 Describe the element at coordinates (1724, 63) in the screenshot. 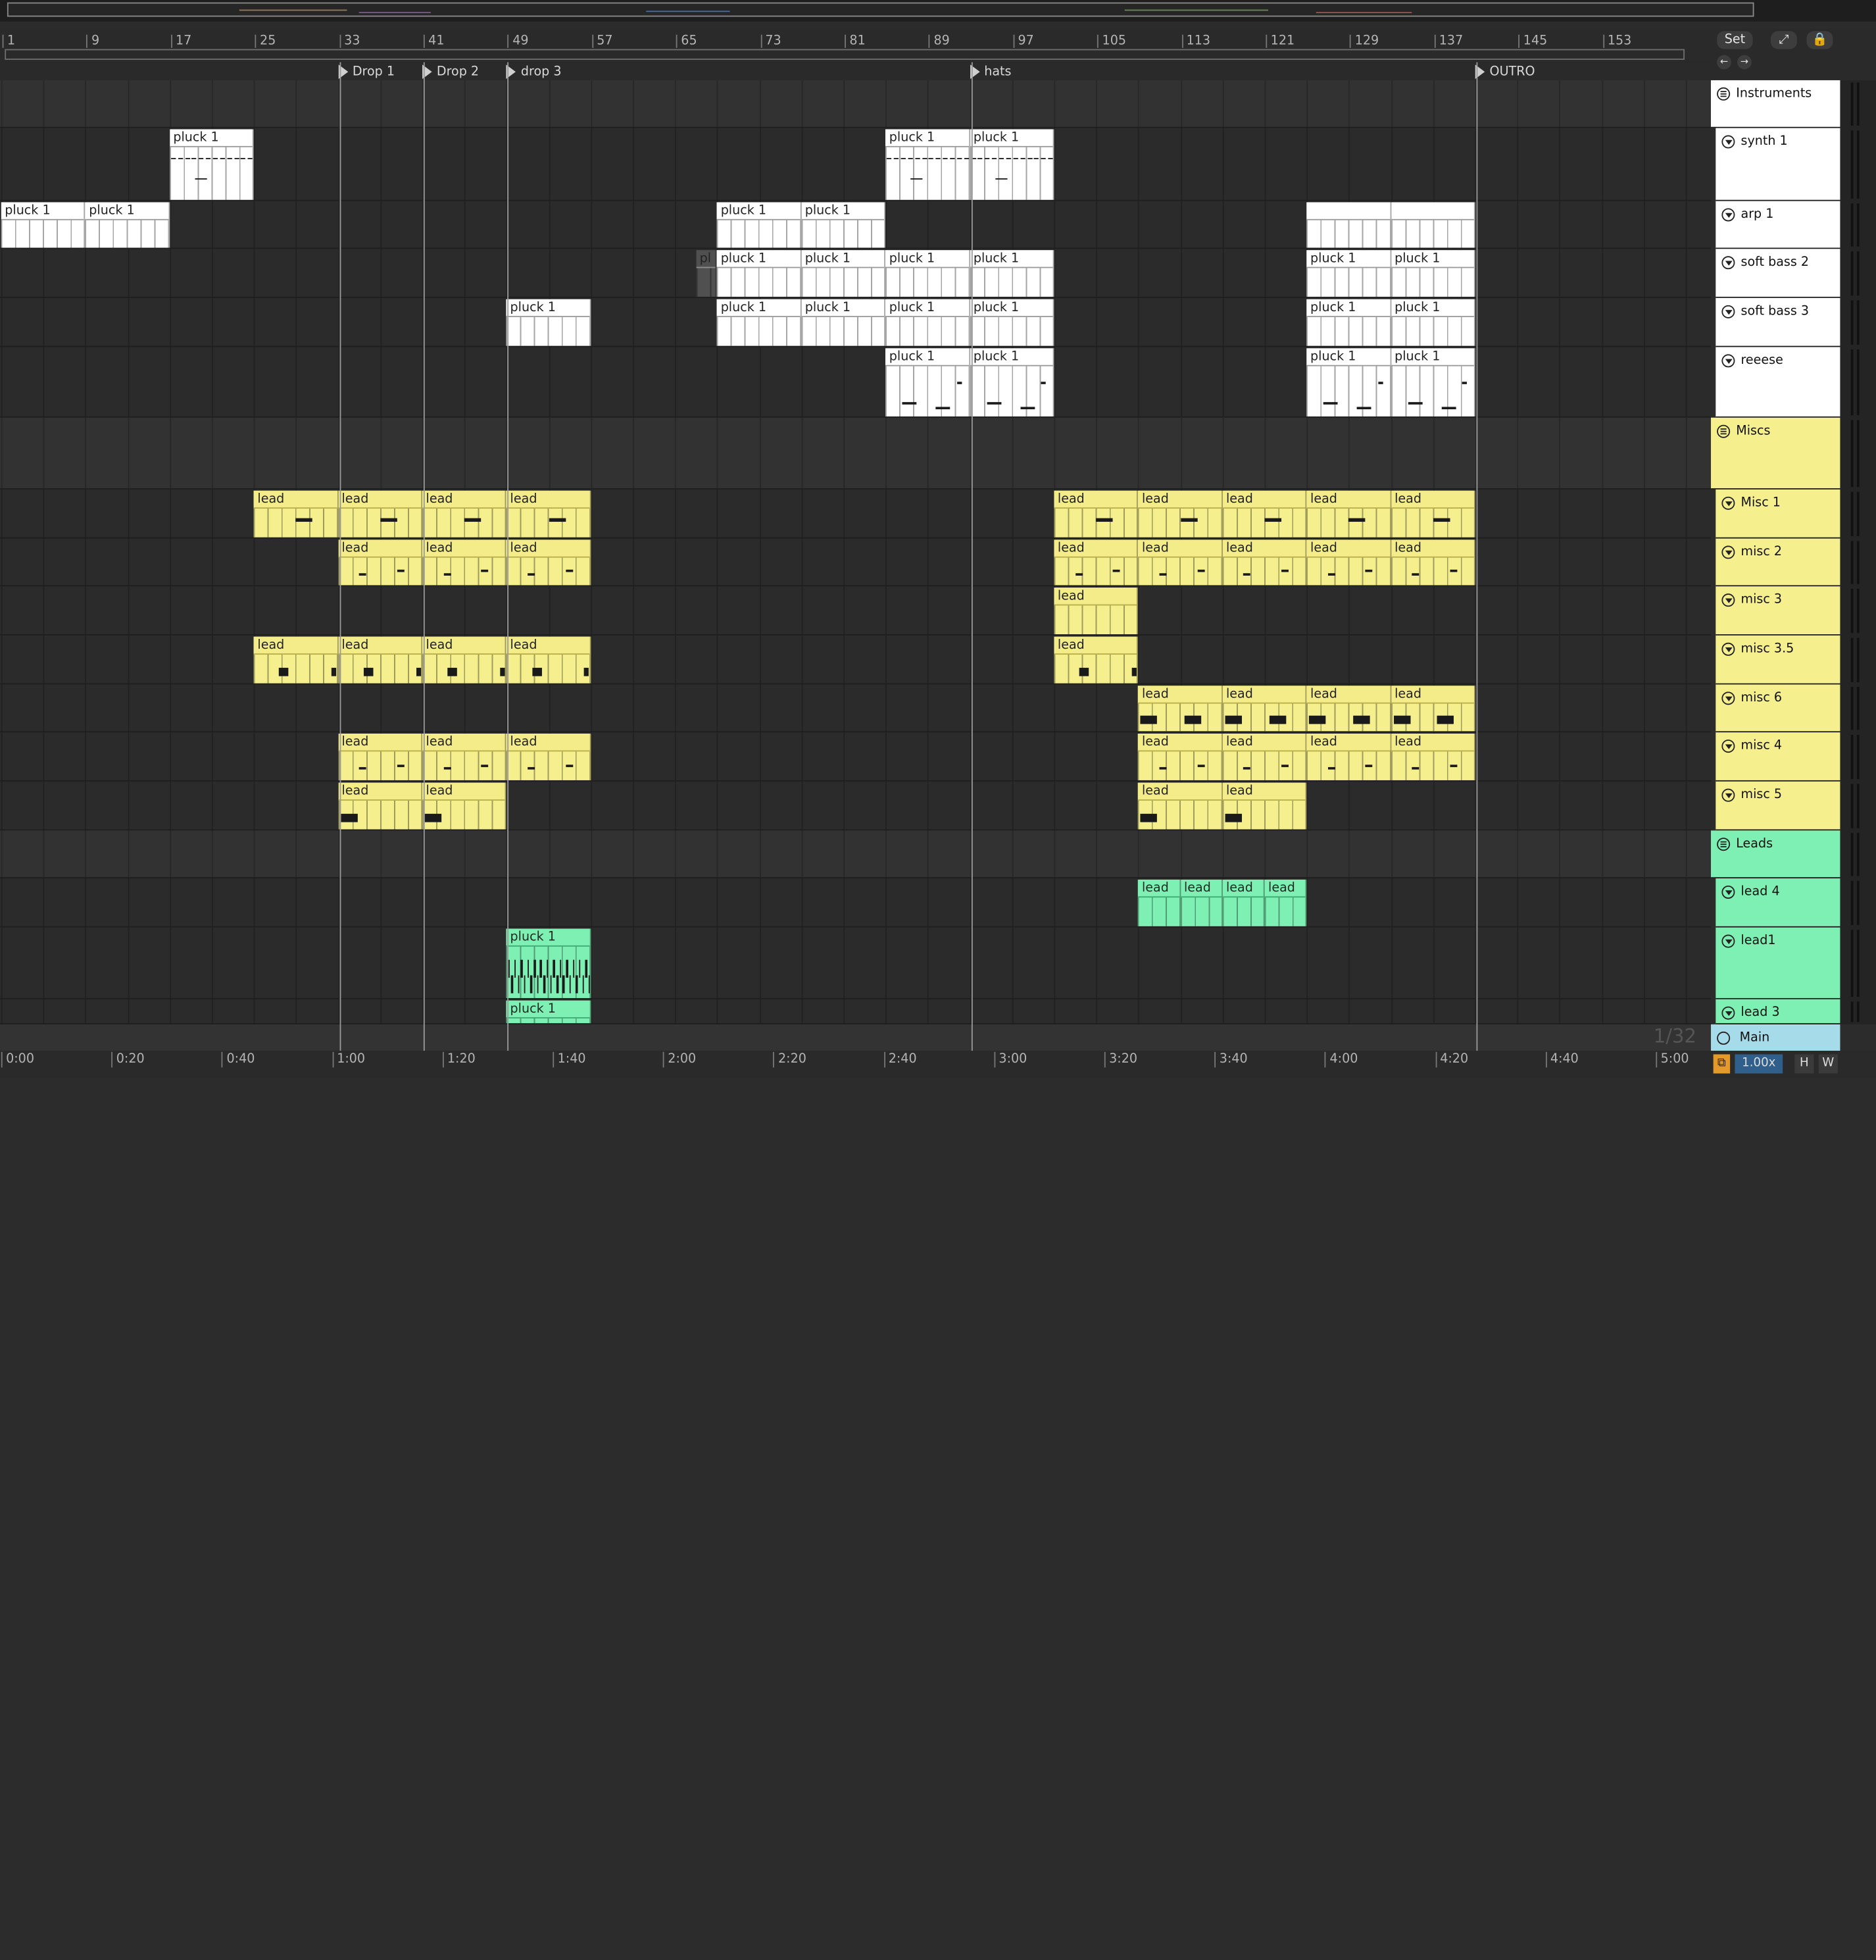

I see `arrow-left-icon: ←` at that location.